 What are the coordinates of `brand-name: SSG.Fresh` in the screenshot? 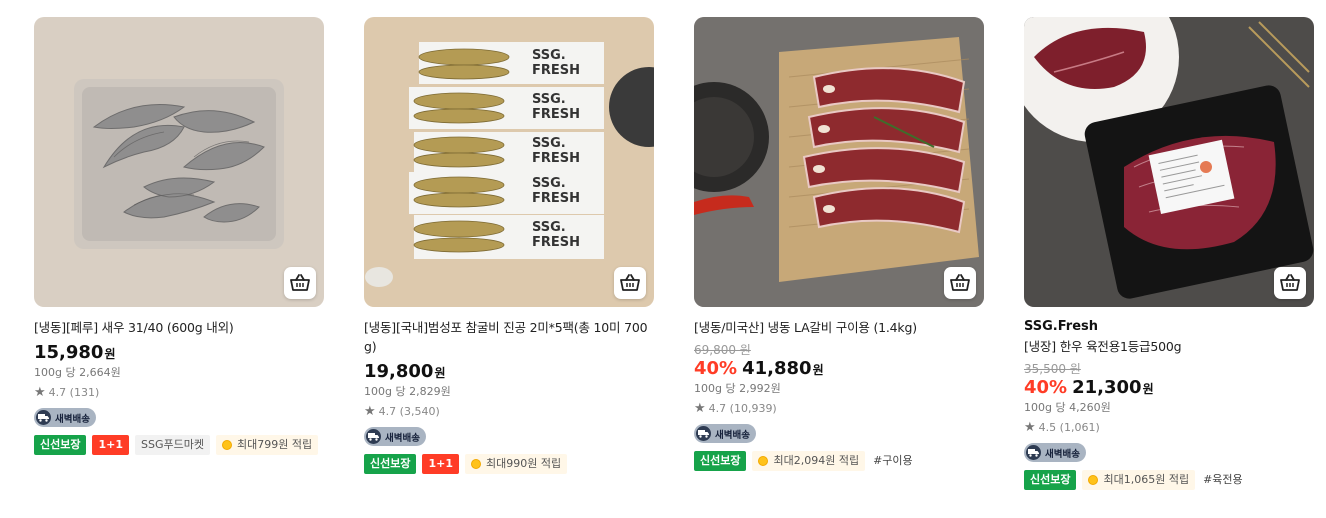 It's located at (1169, 327).